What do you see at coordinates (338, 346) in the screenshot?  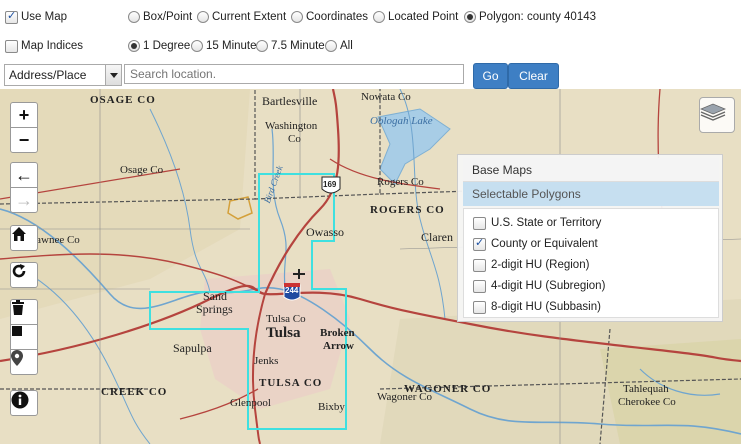 I see `label-broken-arrow-2: Arrow` at bounding box center [338, 346].